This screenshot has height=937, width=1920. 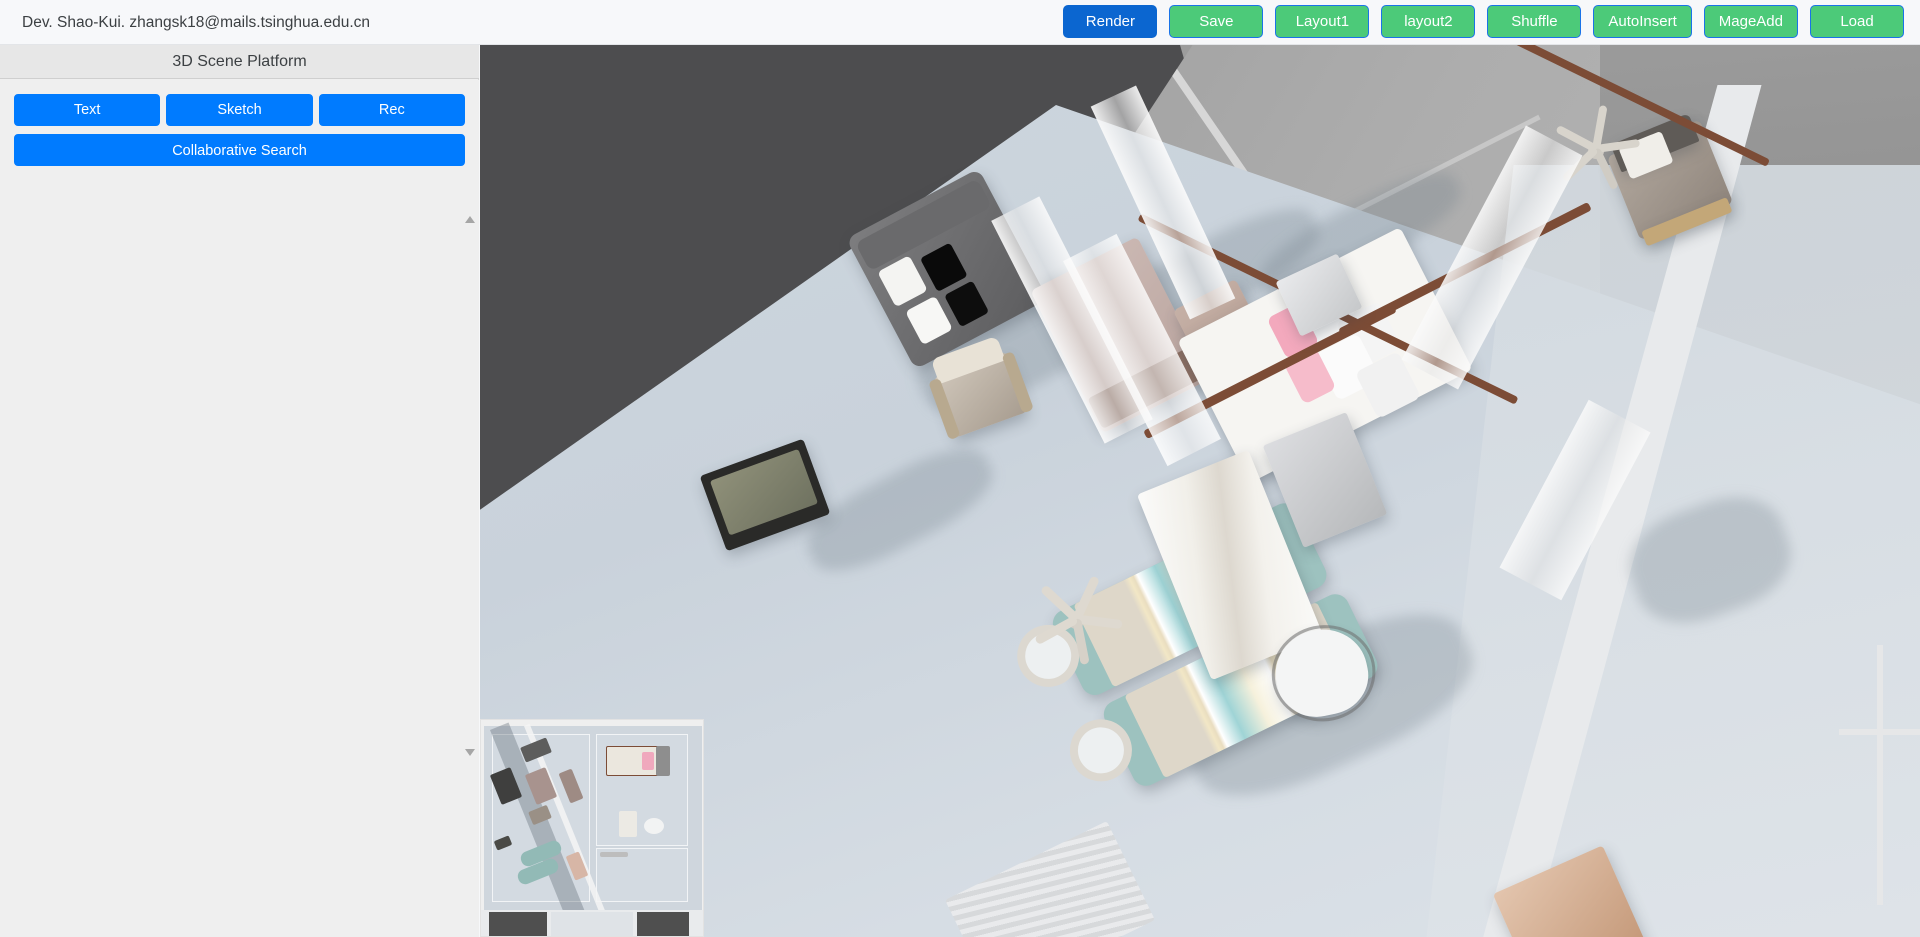 I want to click on collaborative-search-button: Collaborative Search, so click(x=239, y=150).